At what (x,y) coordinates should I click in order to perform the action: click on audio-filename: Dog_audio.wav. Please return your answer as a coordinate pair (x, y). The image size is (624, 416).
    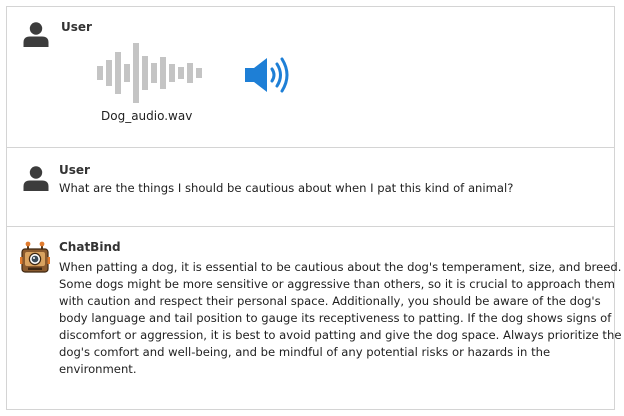
    Looking at the image, I should click on (146, 116).